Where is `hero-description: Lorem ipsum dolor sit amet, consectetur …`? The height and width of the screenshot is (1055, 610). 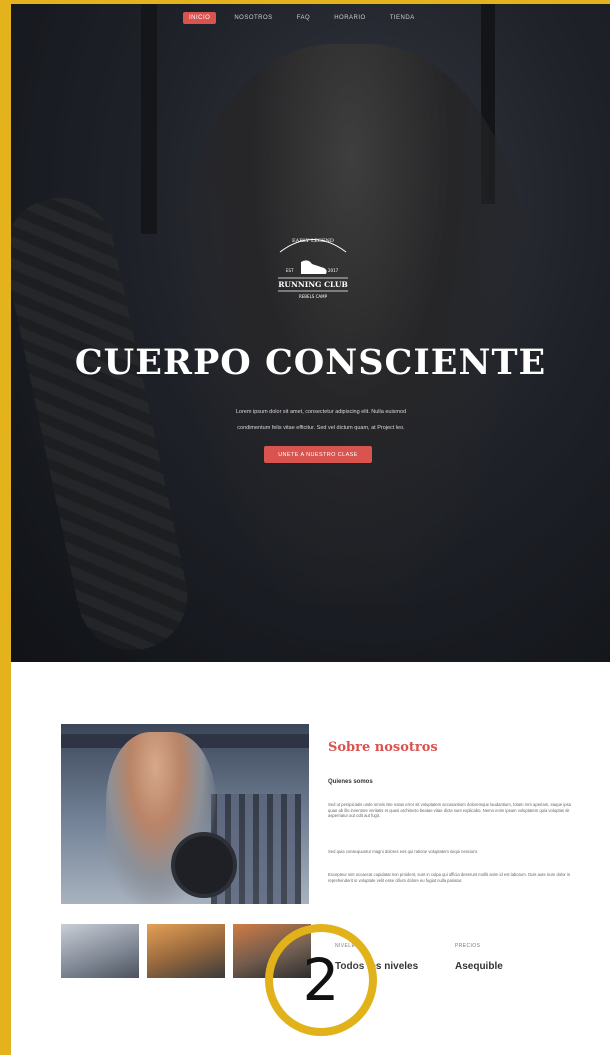
hero-description: Lorem ipsum dolor sit amet, consectetur … is located at coordinates (321, 420).